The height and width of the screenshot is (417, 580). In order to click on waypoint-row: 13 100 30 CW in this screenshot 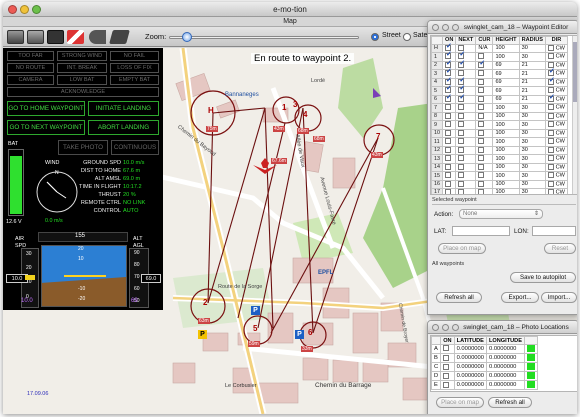, I will do `click(499, 159)`.